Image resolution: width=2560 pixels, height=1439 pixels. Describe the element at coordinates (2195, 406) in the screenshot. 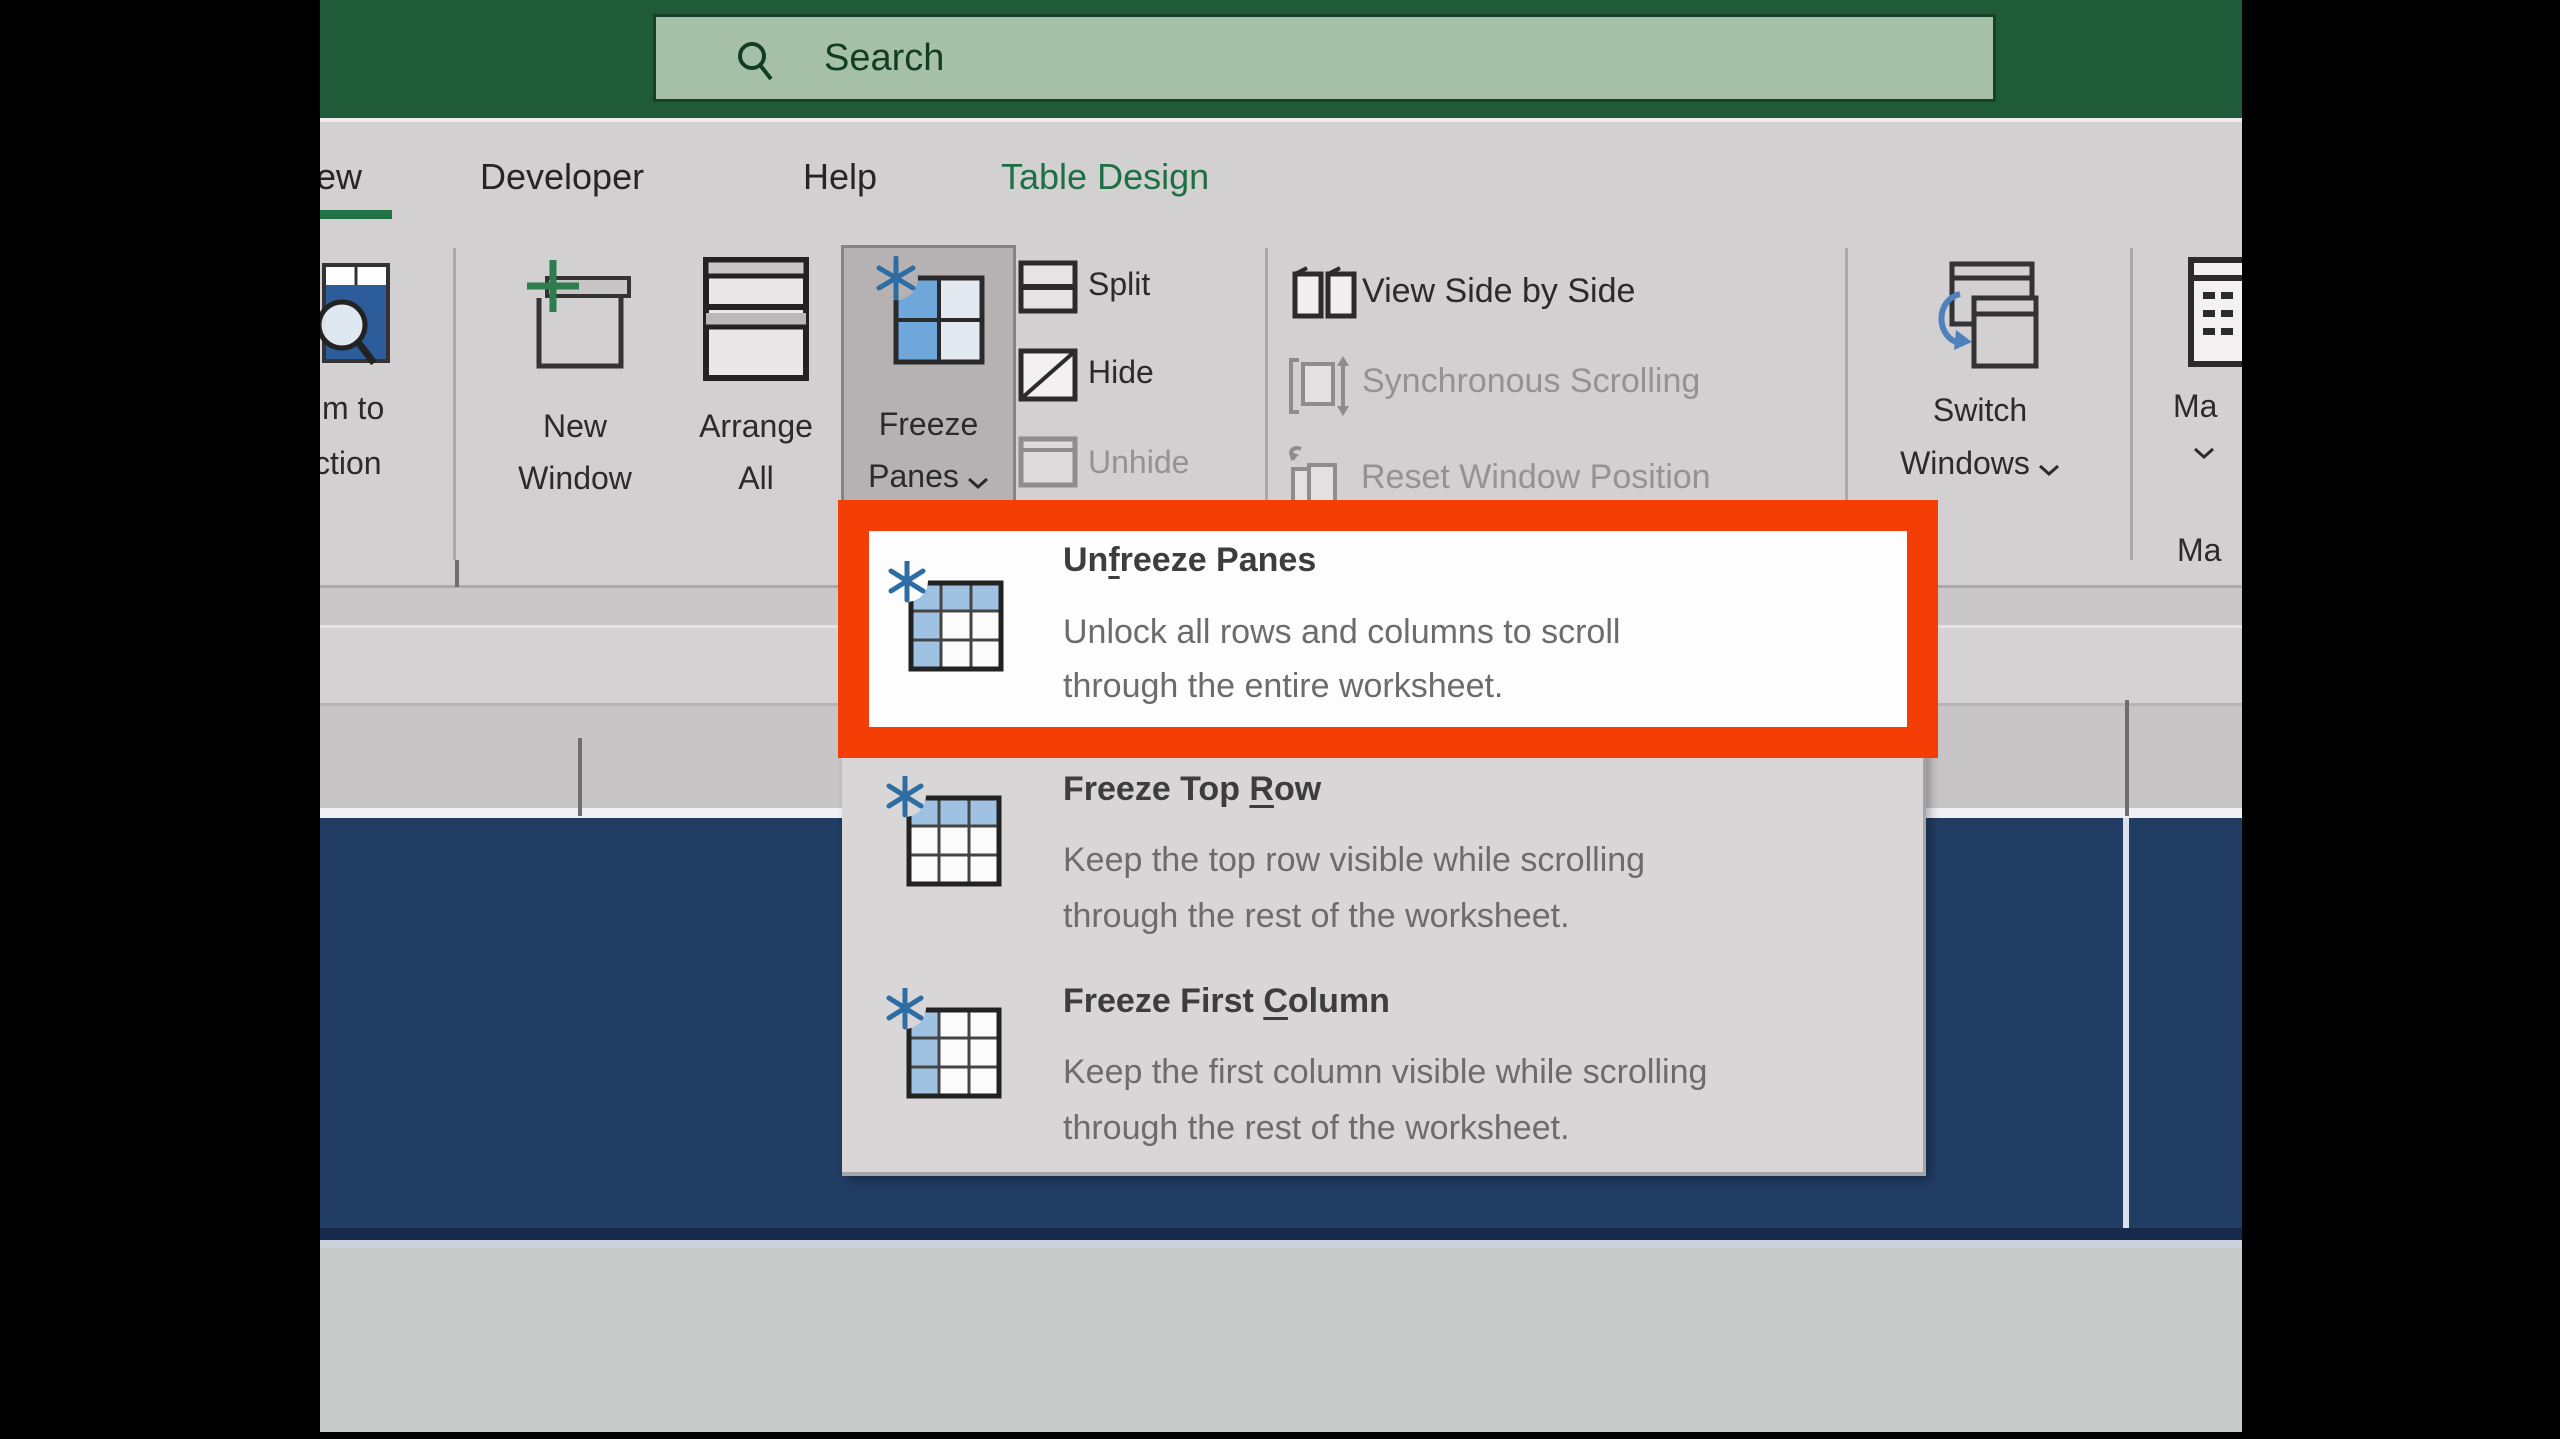

I see `macros-label-partial: Ma` at that location.